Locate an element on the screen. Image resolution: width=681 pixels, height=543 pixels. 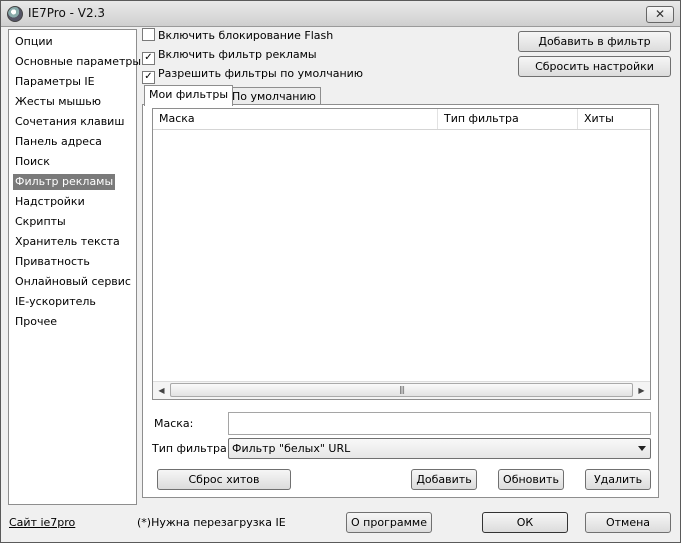
reset-settings-button: Сбросить настройки is located at coordinates (594, 66).